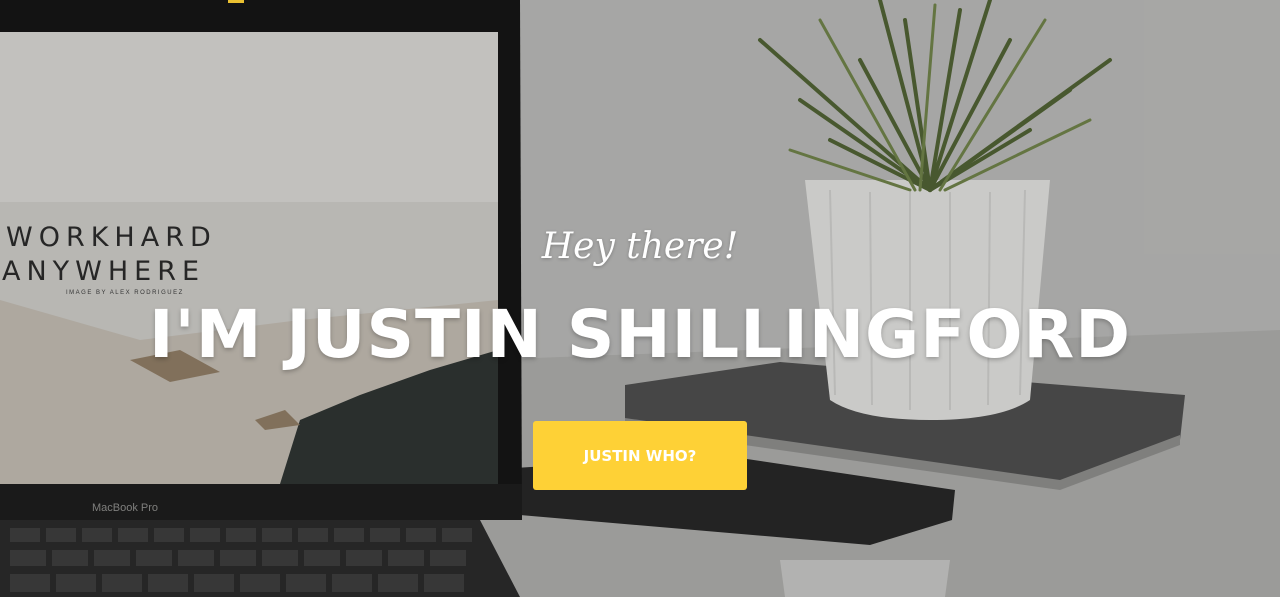 The width and height of the screenshot is (1280, 601). Describe the element at coordinates (640, 599) in the screenshot. I see `page-bottom-edge` at that location.